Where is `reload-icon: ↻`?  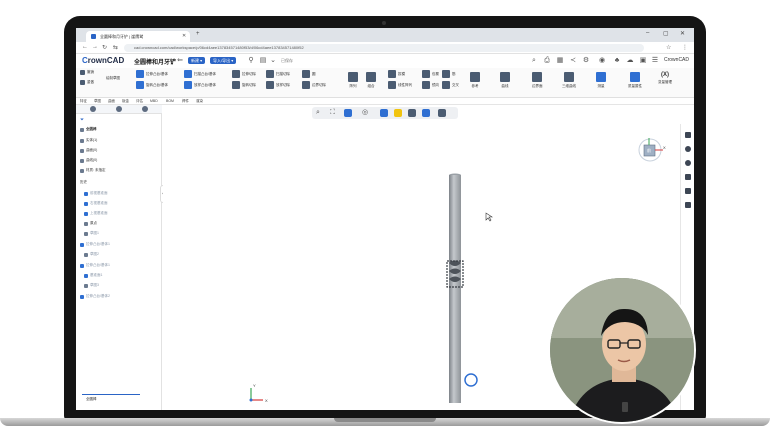 reload-icon: ↻ is located at coordinates (104, 47).